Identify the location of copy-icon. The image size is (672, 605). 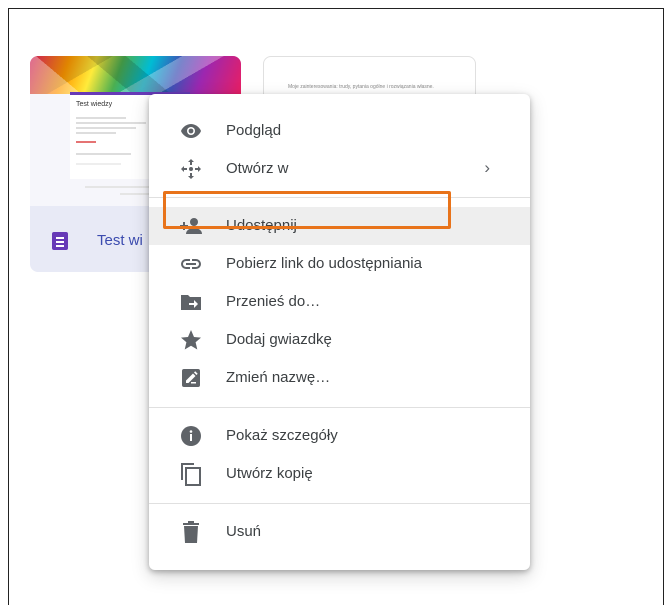
(191, 474).